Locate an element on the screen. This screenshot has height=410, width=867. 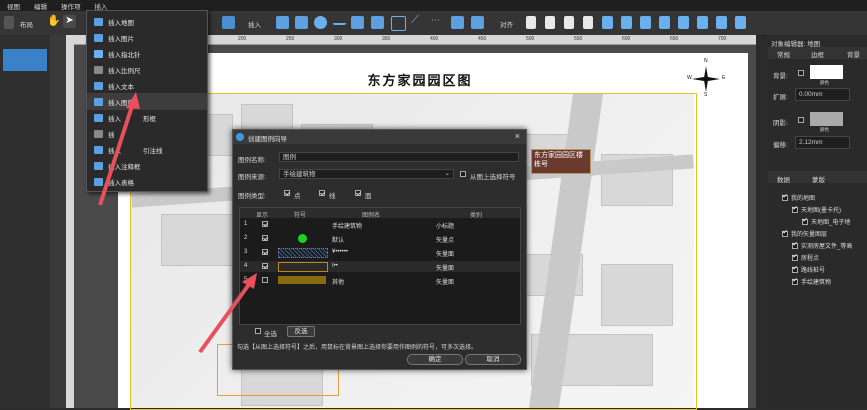
align-center-icon is located at coordinates (626, 22).